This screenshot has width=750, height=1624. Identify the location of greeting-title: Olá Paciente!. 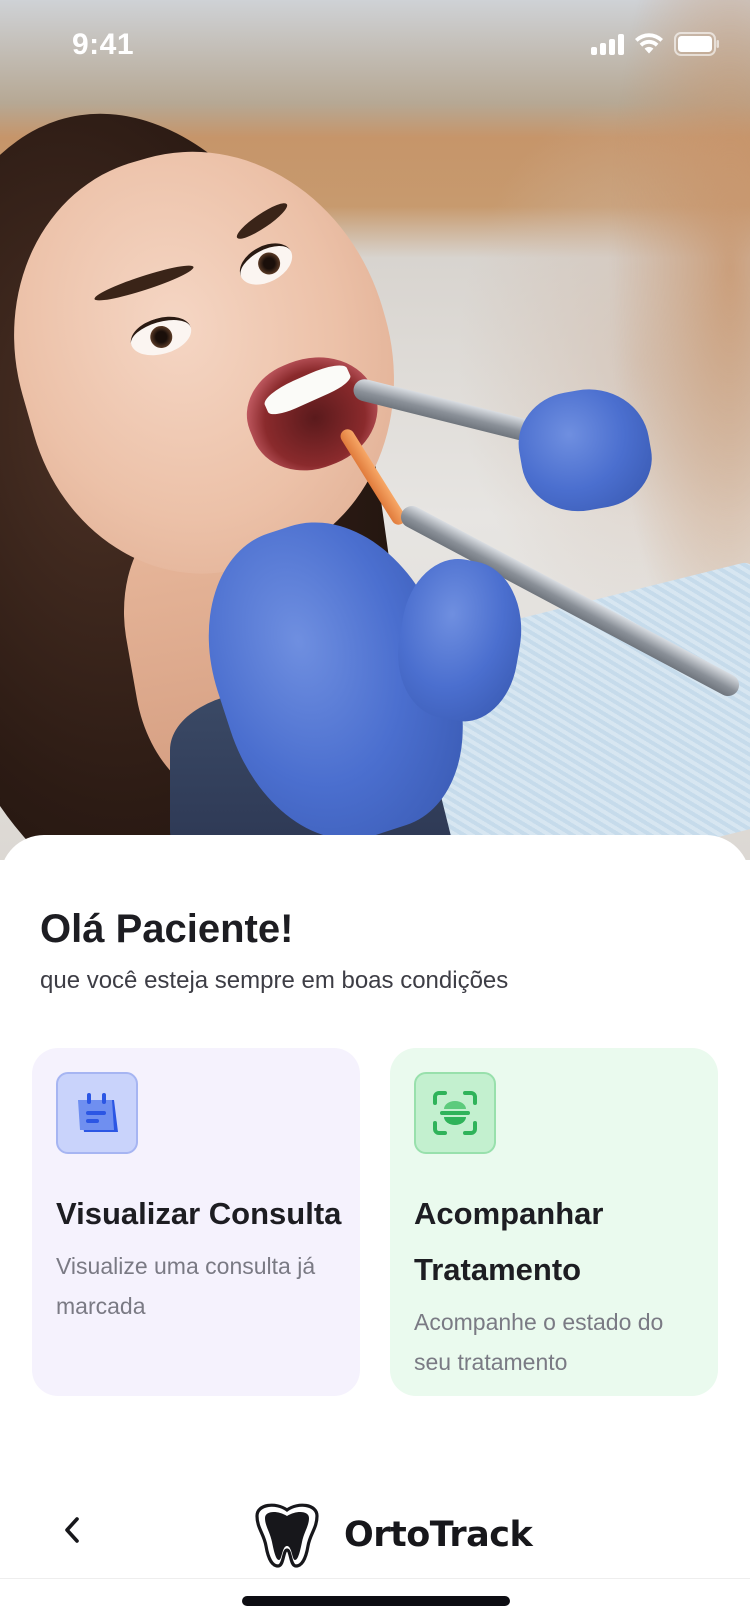
(167, 929).